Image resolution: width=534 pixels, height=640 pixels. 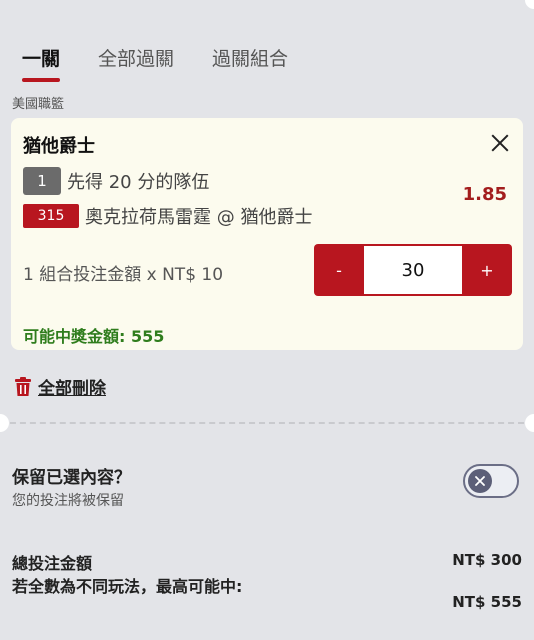 What do you see at coordinates (127, 586) in the screenshot?
I see `max-payout-label: 若全數為不同玩法，最高可能中:` at bounding box center [127, 586].